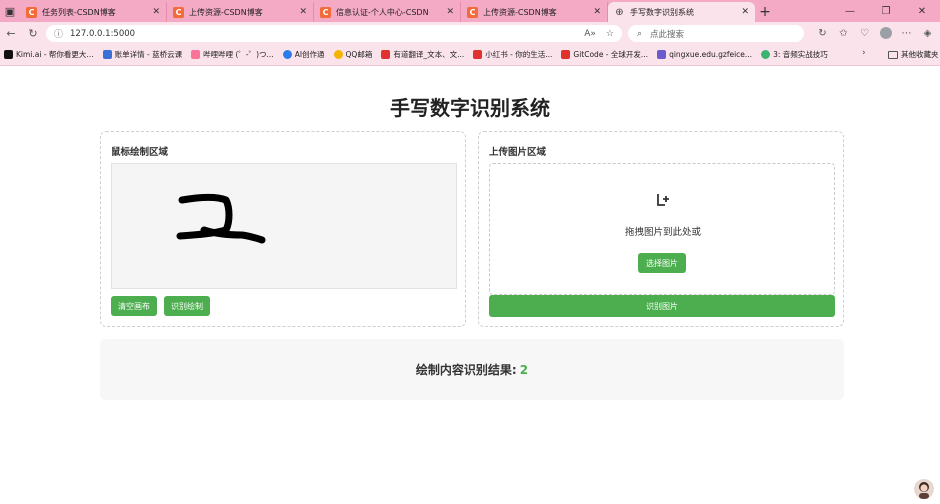  What do you see at coordinates (610, 34) in the screenshot?
I see `favorite-star-icon: ☆` at bounding box center [610, 34].